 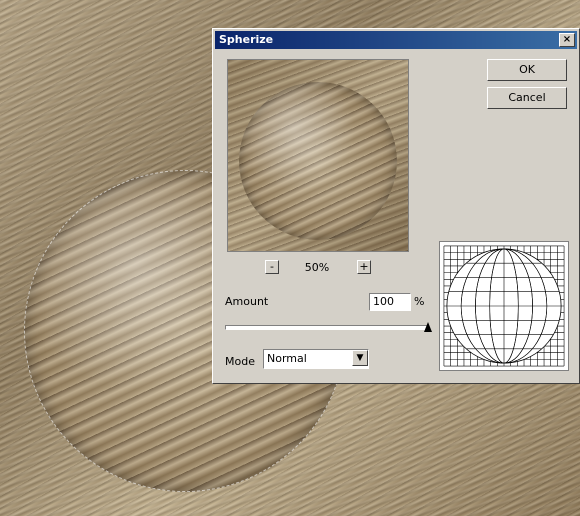 I want to click on filter-preview, so click(x=318, y=155).